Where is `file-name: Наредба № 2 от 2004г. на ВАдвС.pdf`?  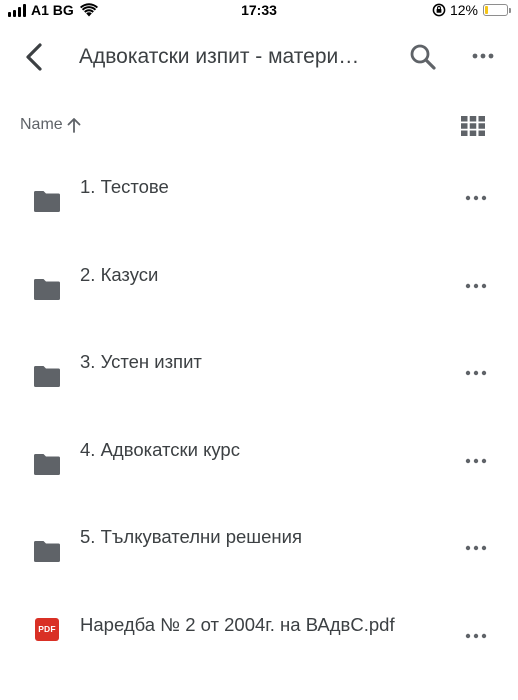 file-name: Наредба № 2 от 2004г. на ВАдвС.pdf is located at coordinates (237, 624).